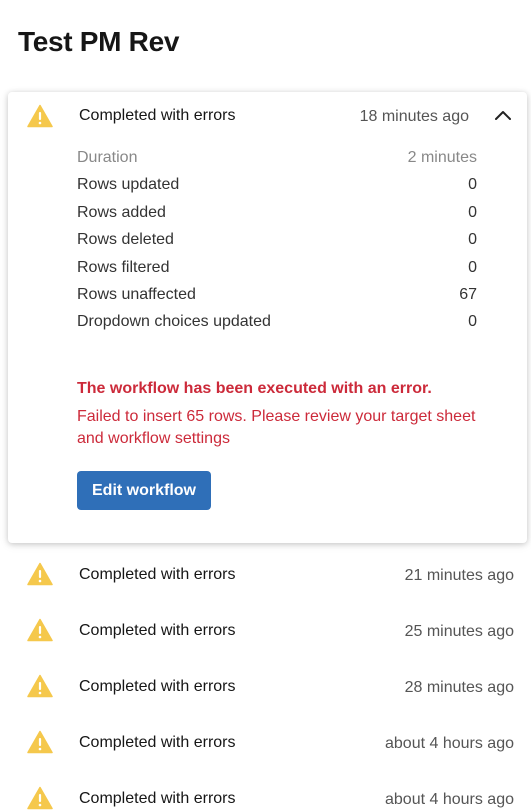 The height and width of the screenshot is (811, 531). What do you see at coordinates (174, 322) in the screenshot?
I see `detail-label: Dropdown choices updated` at bounding box center [174, 322].